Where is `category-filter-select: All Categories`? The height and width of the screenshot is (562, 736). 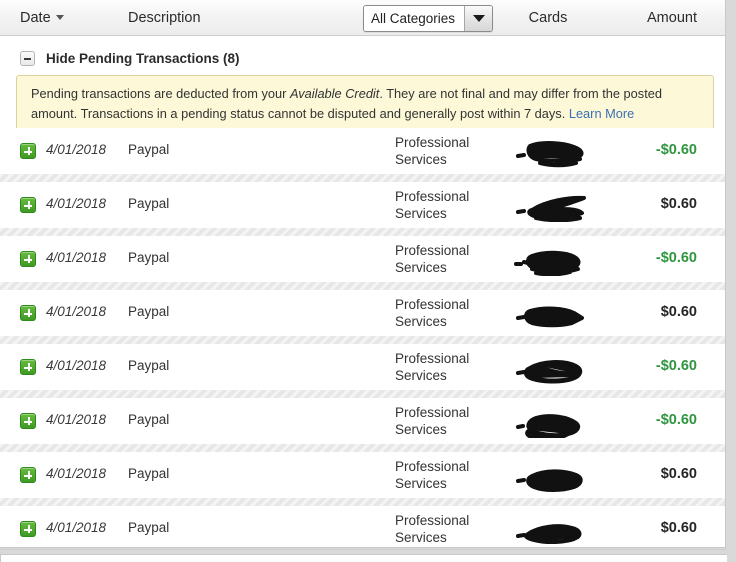 category-filter-select: All Categories is located at coordinates (428, 18).